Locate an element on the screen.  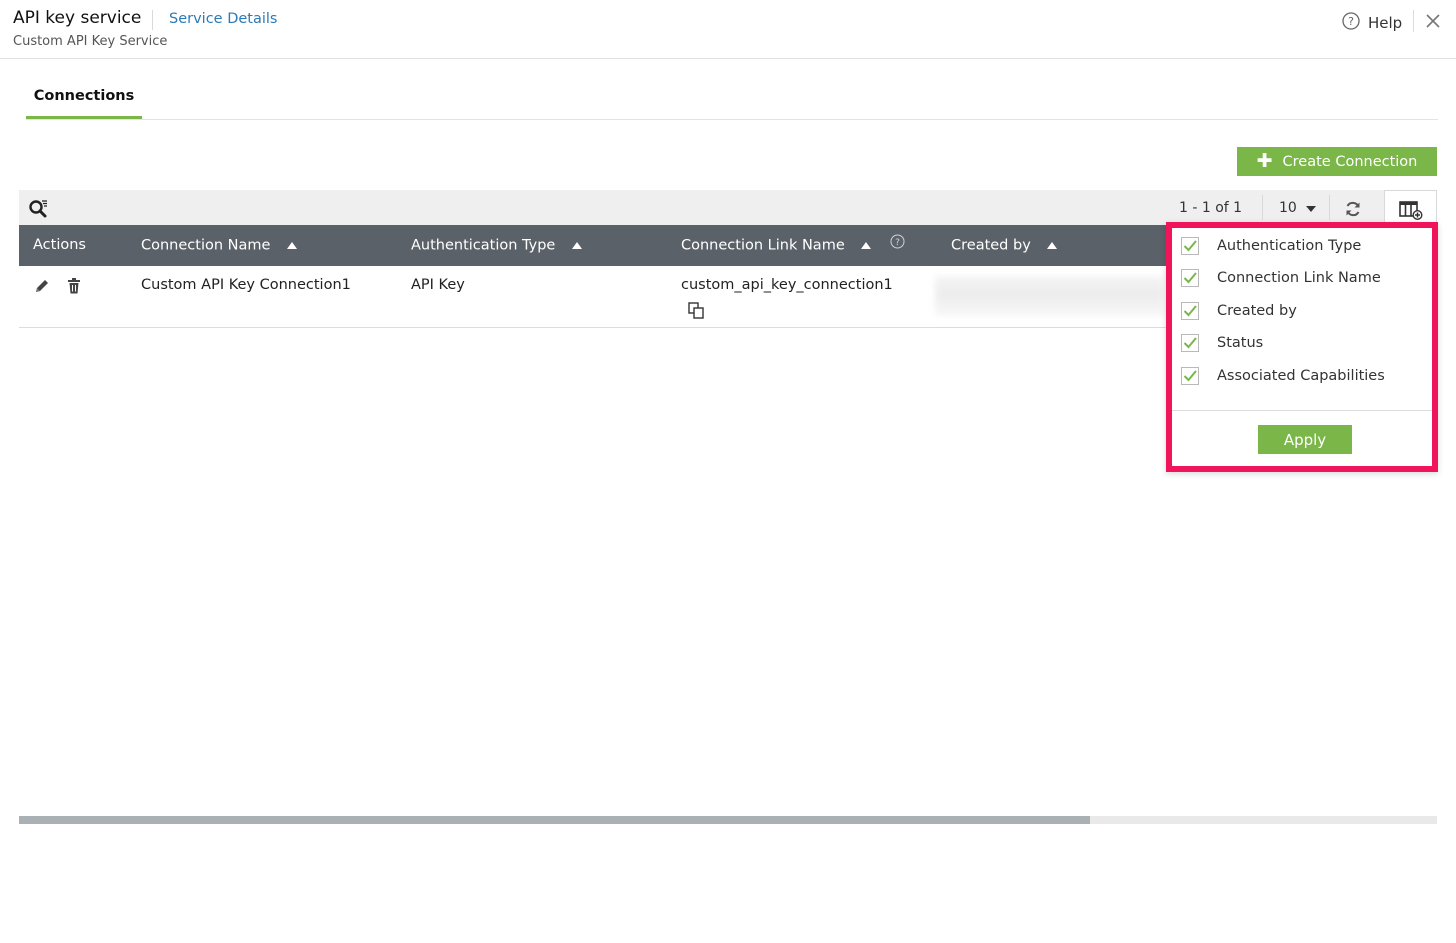
column-option-associated-capabilities: Associated Capabilities is located at coordinates (1283, 376).